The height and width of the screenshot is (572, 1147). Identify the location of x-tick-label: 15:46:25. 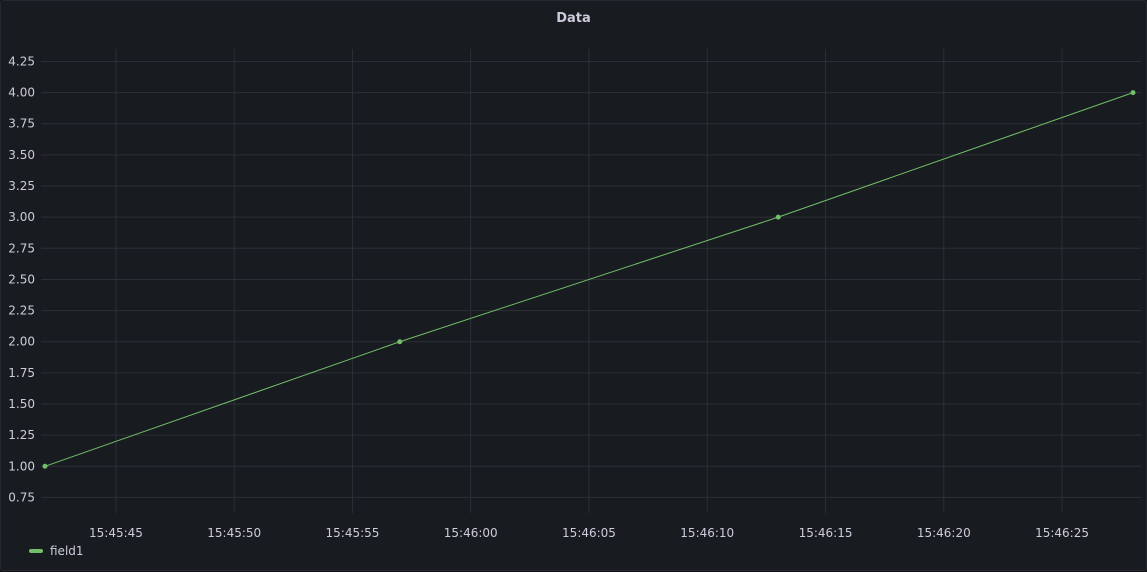
(1062, 533).